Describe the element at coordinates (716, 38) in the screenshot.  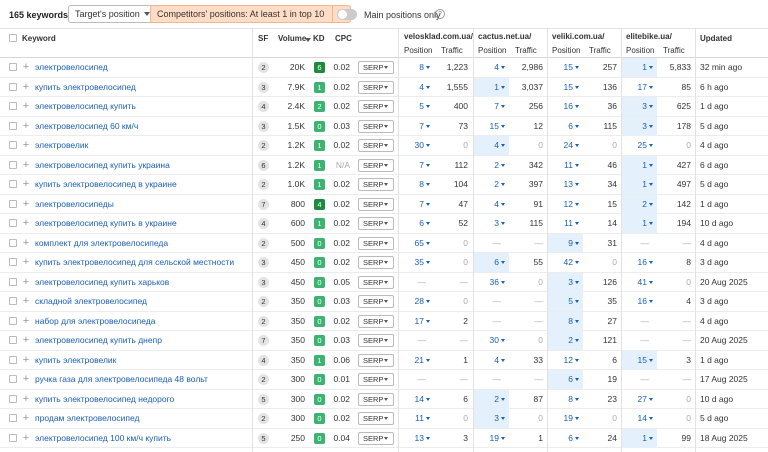
I see `col-updated: Updated` at that location.